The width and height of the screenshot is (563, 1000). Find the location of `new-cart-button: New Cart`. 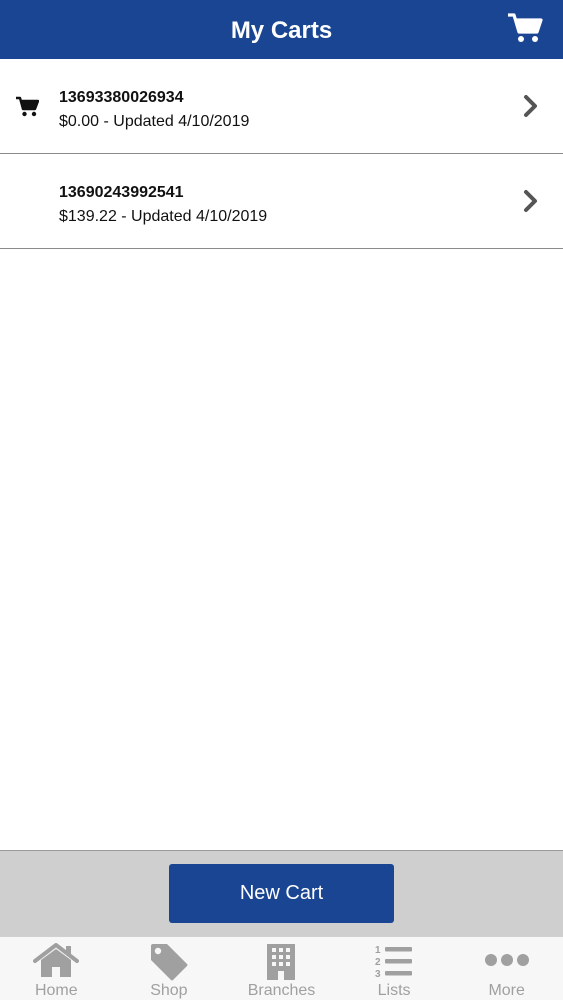

new-cart-button: New Cart is located at coordinates (281, 893).